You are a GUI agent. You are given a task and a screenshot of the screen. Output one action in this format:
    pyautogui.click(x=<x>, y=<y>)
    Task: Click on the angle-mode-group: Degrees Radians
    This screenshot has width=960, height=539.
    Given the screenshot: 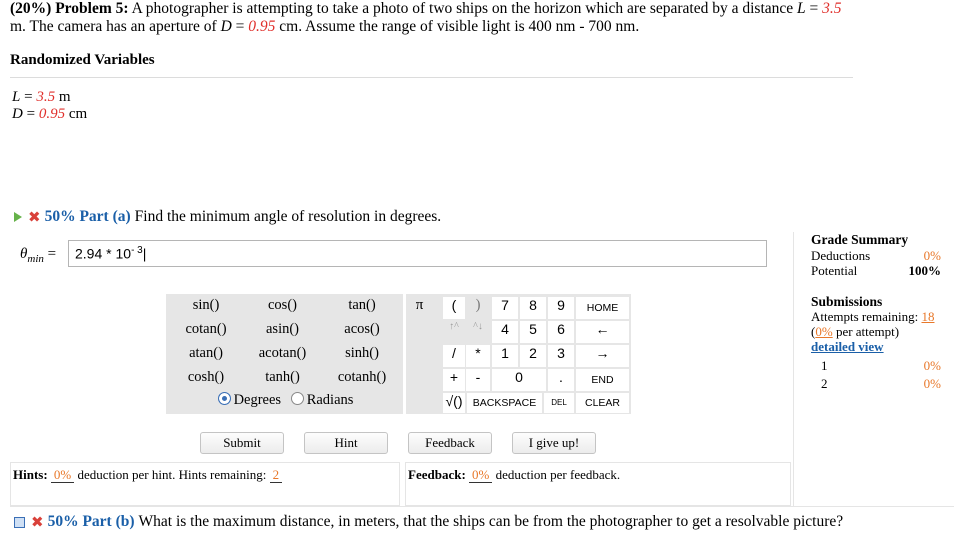 What is the action you would take?
    pyautogui.click(x=285, y=402)
    